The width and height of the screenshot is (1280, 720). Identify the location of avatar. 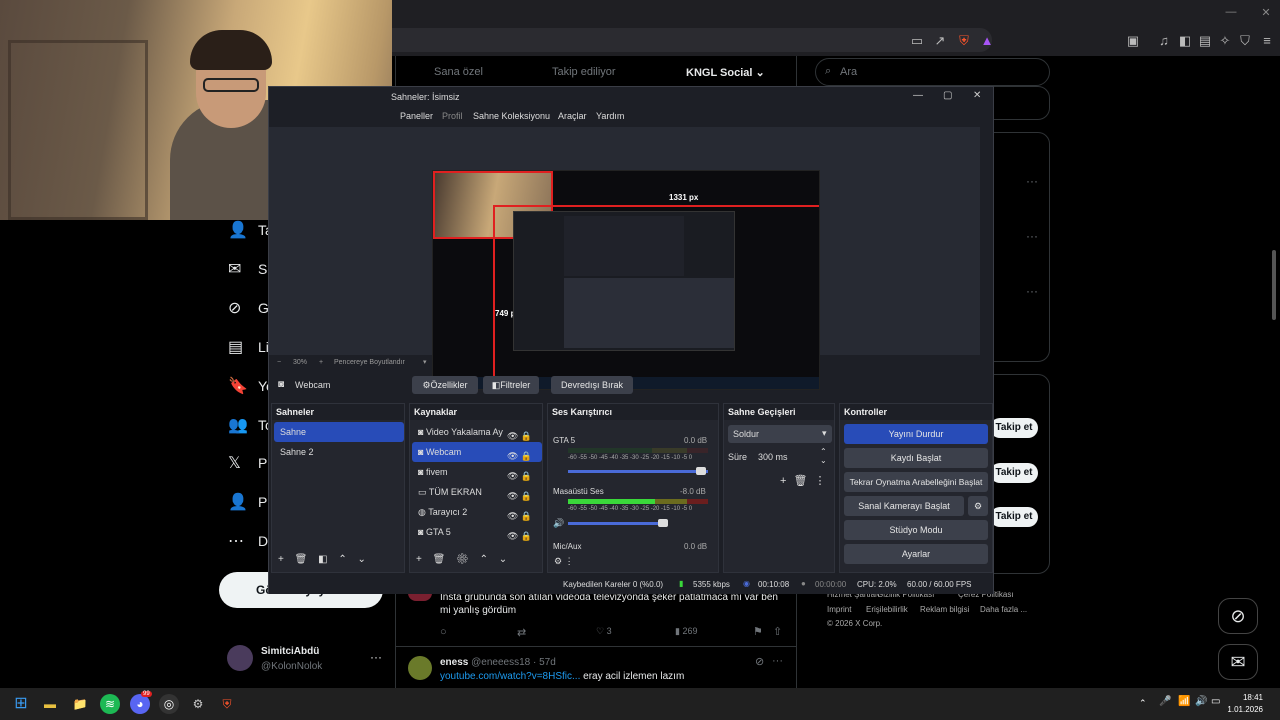
(240, 658).